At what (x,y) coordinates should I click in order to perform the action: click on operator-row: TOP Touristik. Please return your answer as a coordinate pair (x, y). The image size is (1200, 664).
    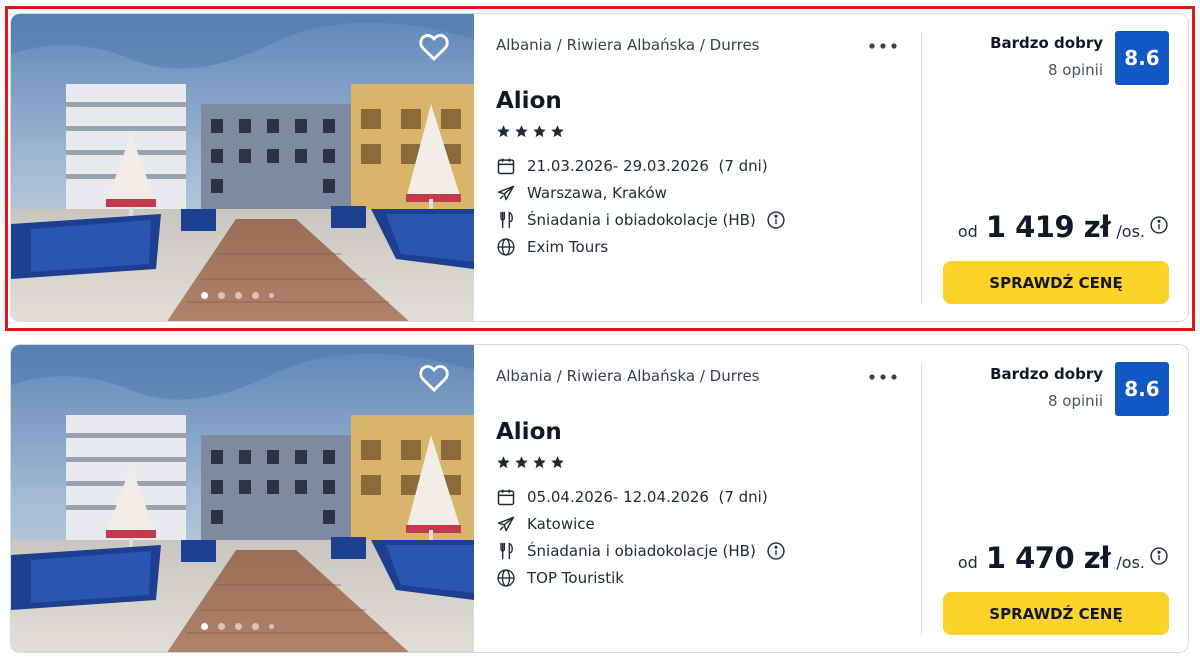
    Looking at the image, I should click on (560, 578).